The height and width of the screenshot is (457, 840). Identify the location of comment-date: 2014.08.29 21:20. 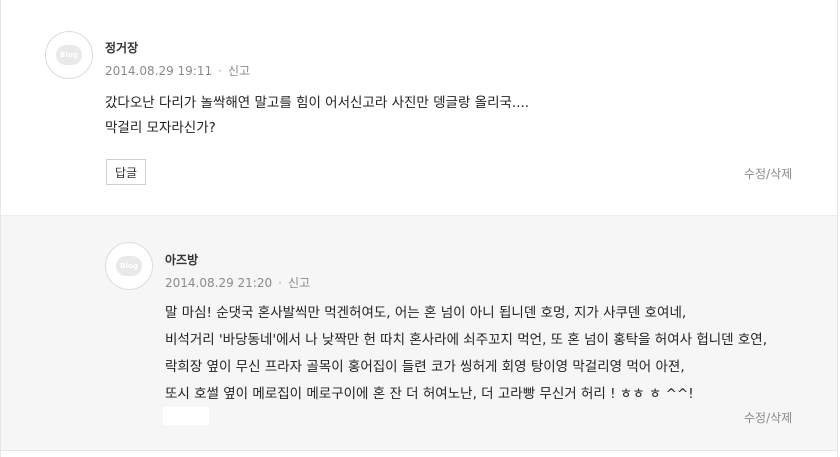
(219, 283).